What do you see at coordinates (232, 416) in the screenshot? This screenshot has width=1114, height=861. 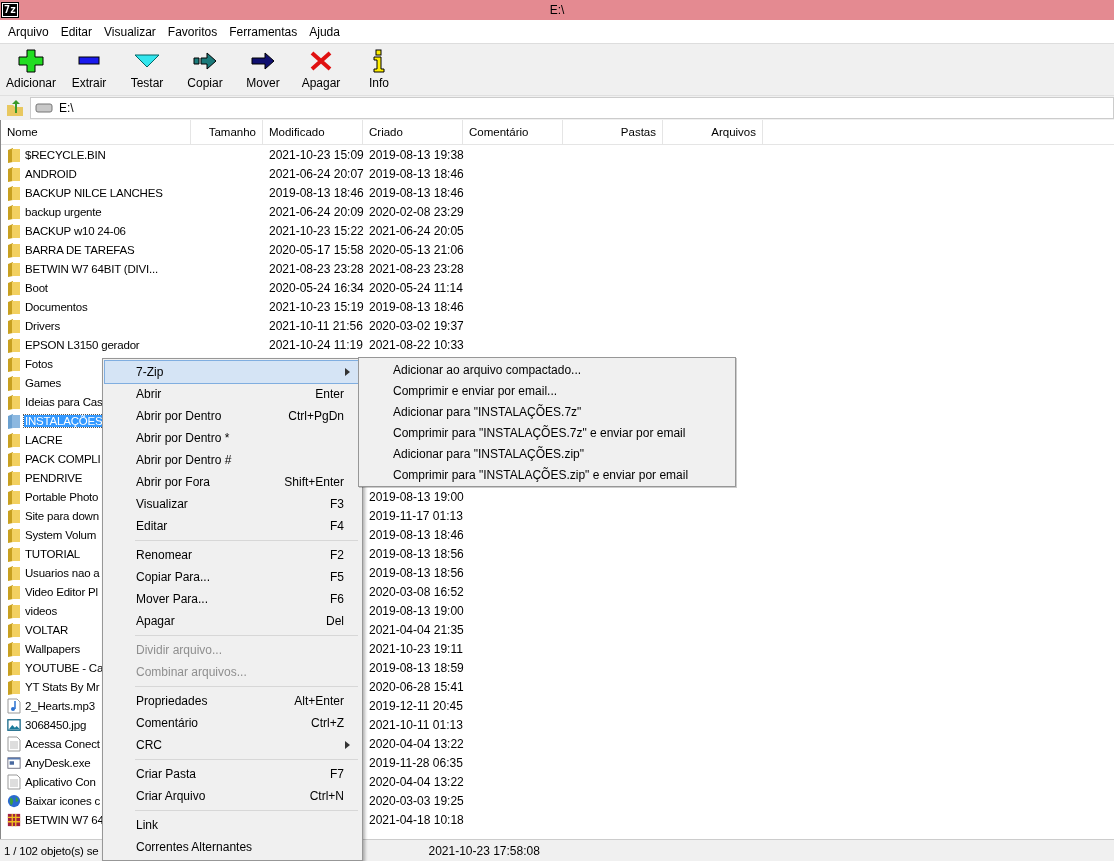 I see `menu-item: Abrir por Dentro Ctrl+PgDn` at bounding box center [232, 416].